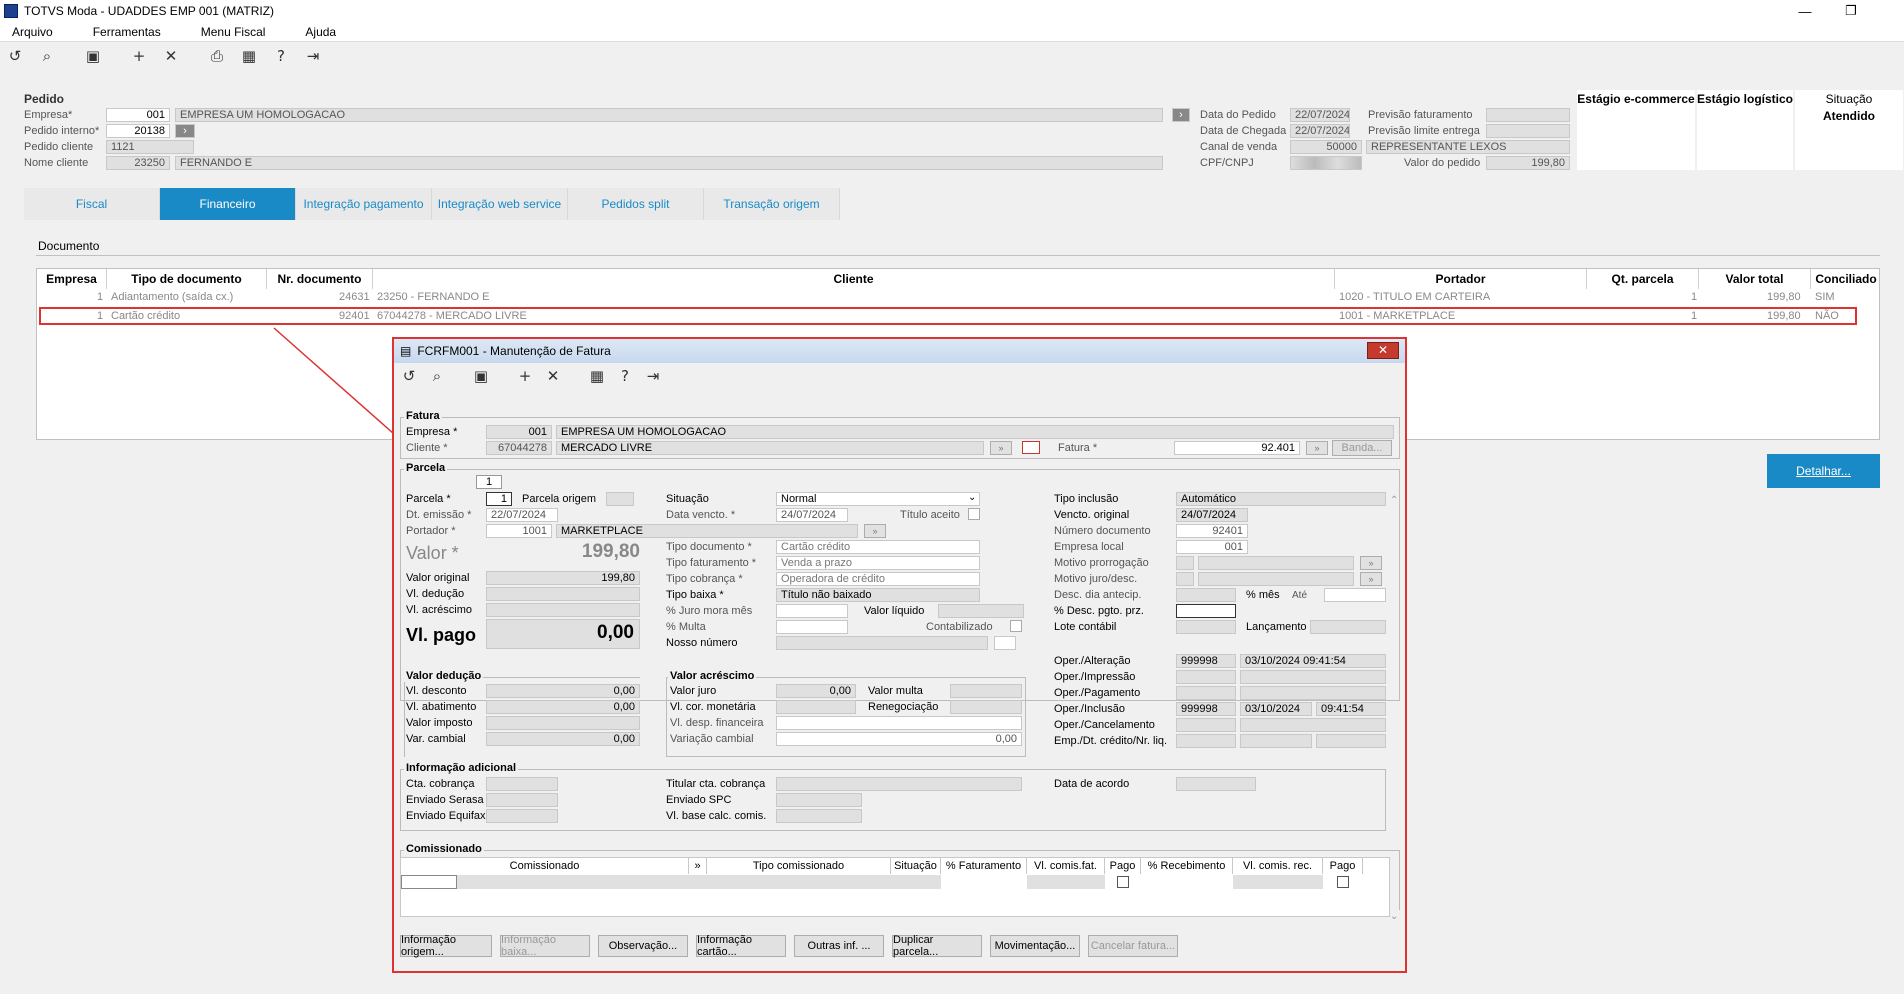  Describe the element at coordinates (1016, 626) in the screenshot. I see `contabilizado-checkbox` at that location.